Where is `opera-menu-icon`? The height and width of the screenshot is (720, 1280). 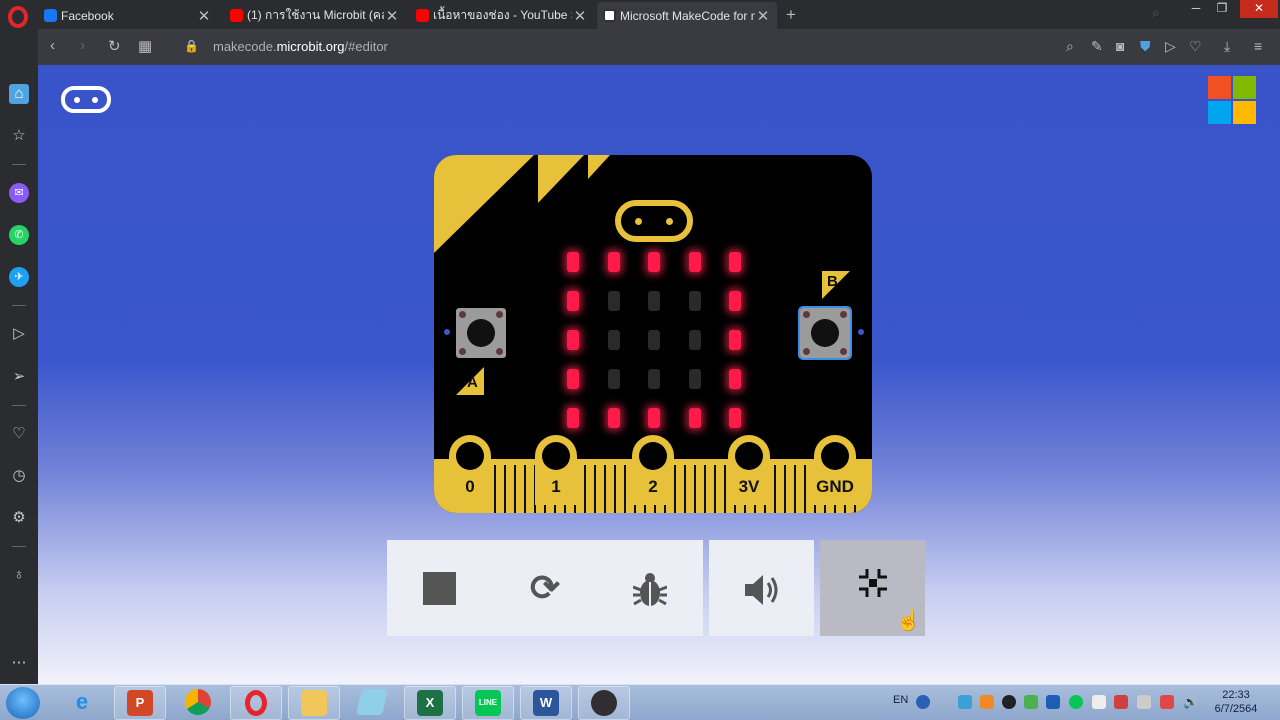
opera-menu-icon is located at coordinates (18, 17).